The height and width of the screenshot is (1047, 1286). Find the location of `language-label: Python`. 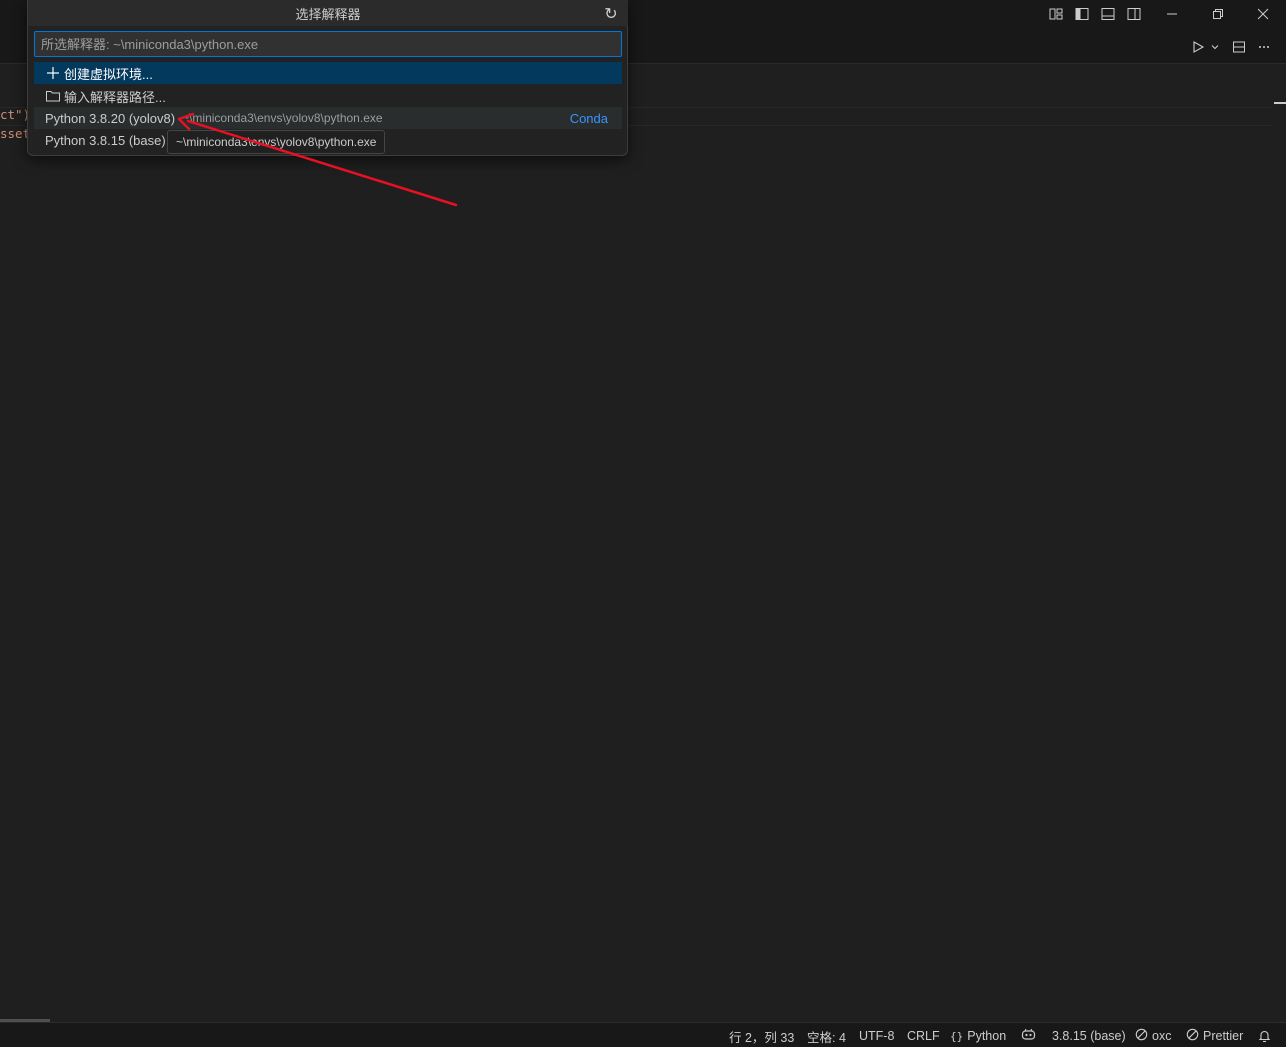

language-label: Python is located at coordinates (987, 1036).